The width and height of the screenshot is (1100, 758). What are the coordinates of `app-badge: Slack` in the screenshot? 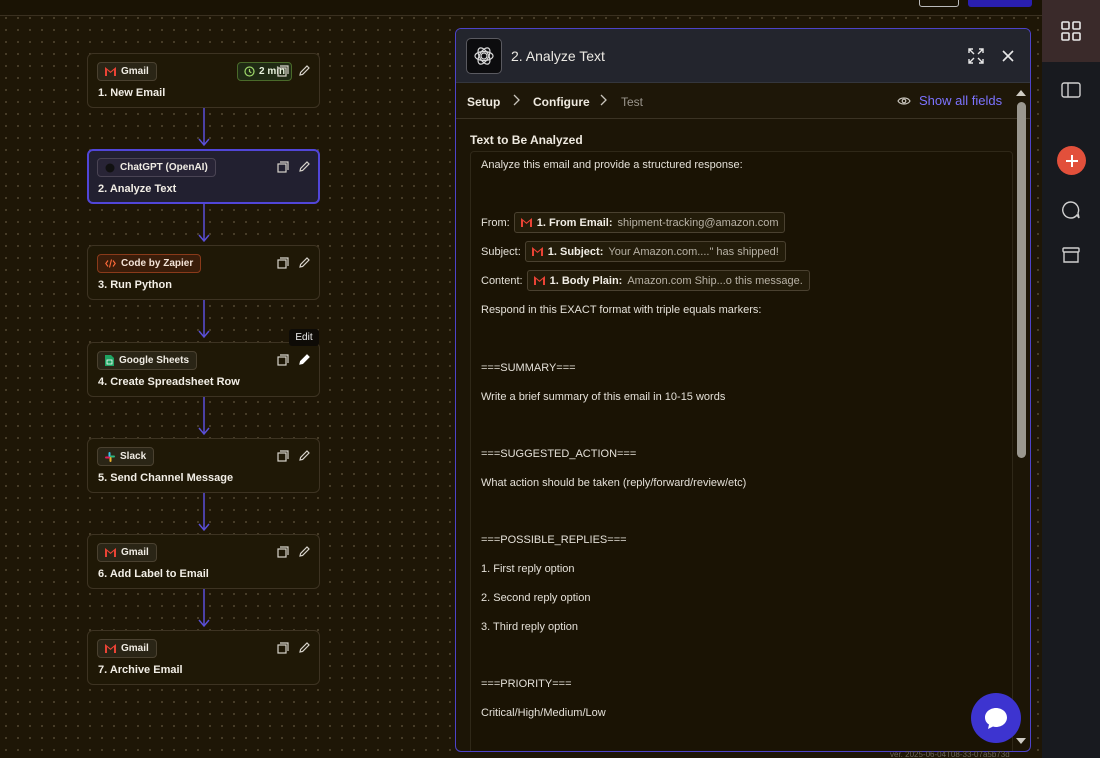 It's located at (126, 456).